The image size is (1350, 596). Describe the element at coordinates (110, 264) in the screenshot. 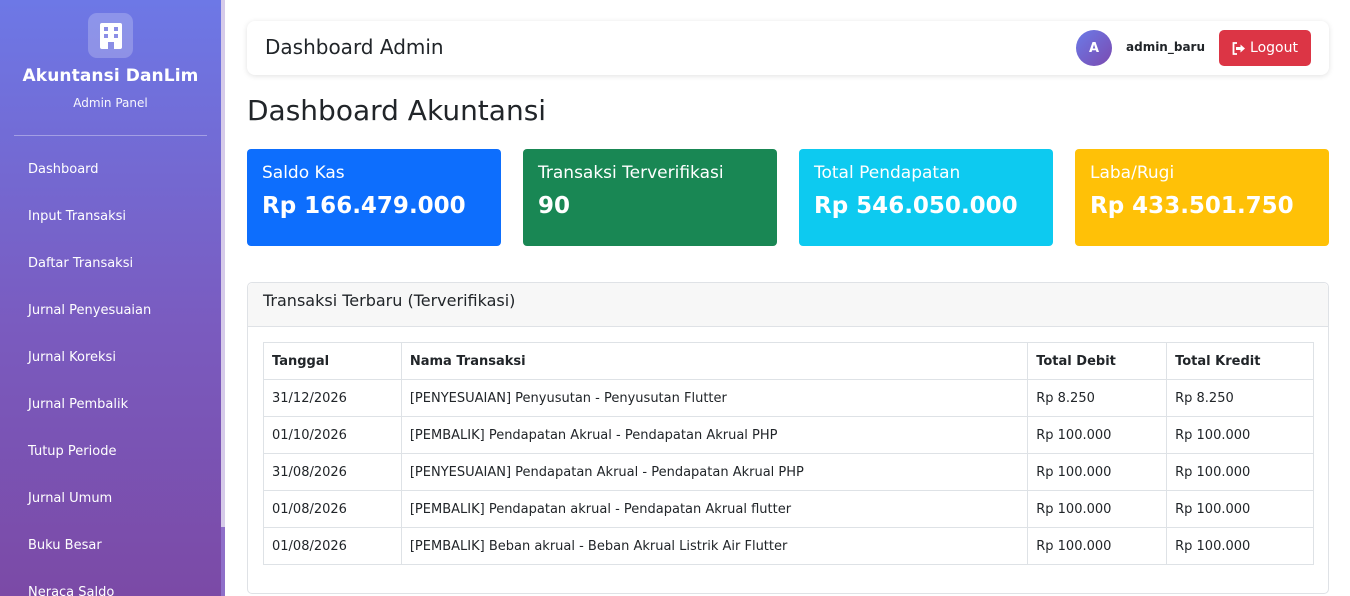

I see `sidebar-item-daftar-transaksi: Daftar Transaksi` at that location.